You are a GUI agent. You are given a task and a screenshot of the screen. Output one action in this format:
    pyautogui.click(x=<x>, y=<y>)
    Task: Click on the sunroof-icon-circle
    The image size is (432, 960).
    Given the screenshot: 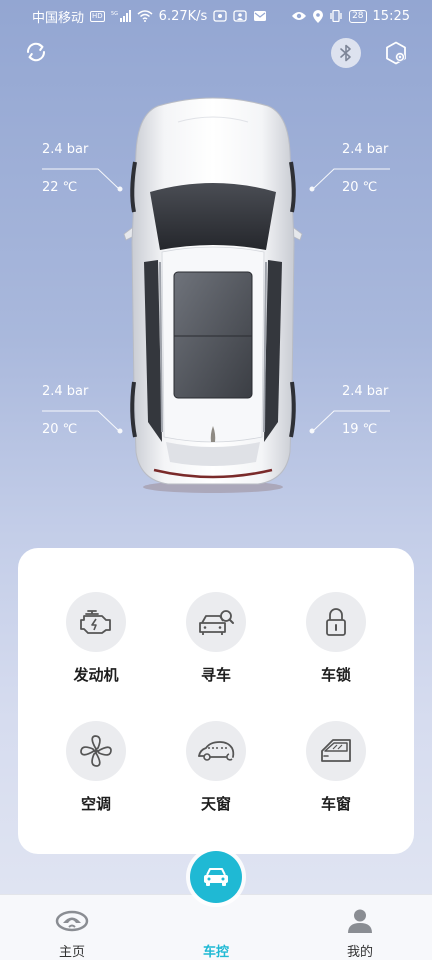 What is the action you would take?
    pyautogui.click(x=216, y=751)
    